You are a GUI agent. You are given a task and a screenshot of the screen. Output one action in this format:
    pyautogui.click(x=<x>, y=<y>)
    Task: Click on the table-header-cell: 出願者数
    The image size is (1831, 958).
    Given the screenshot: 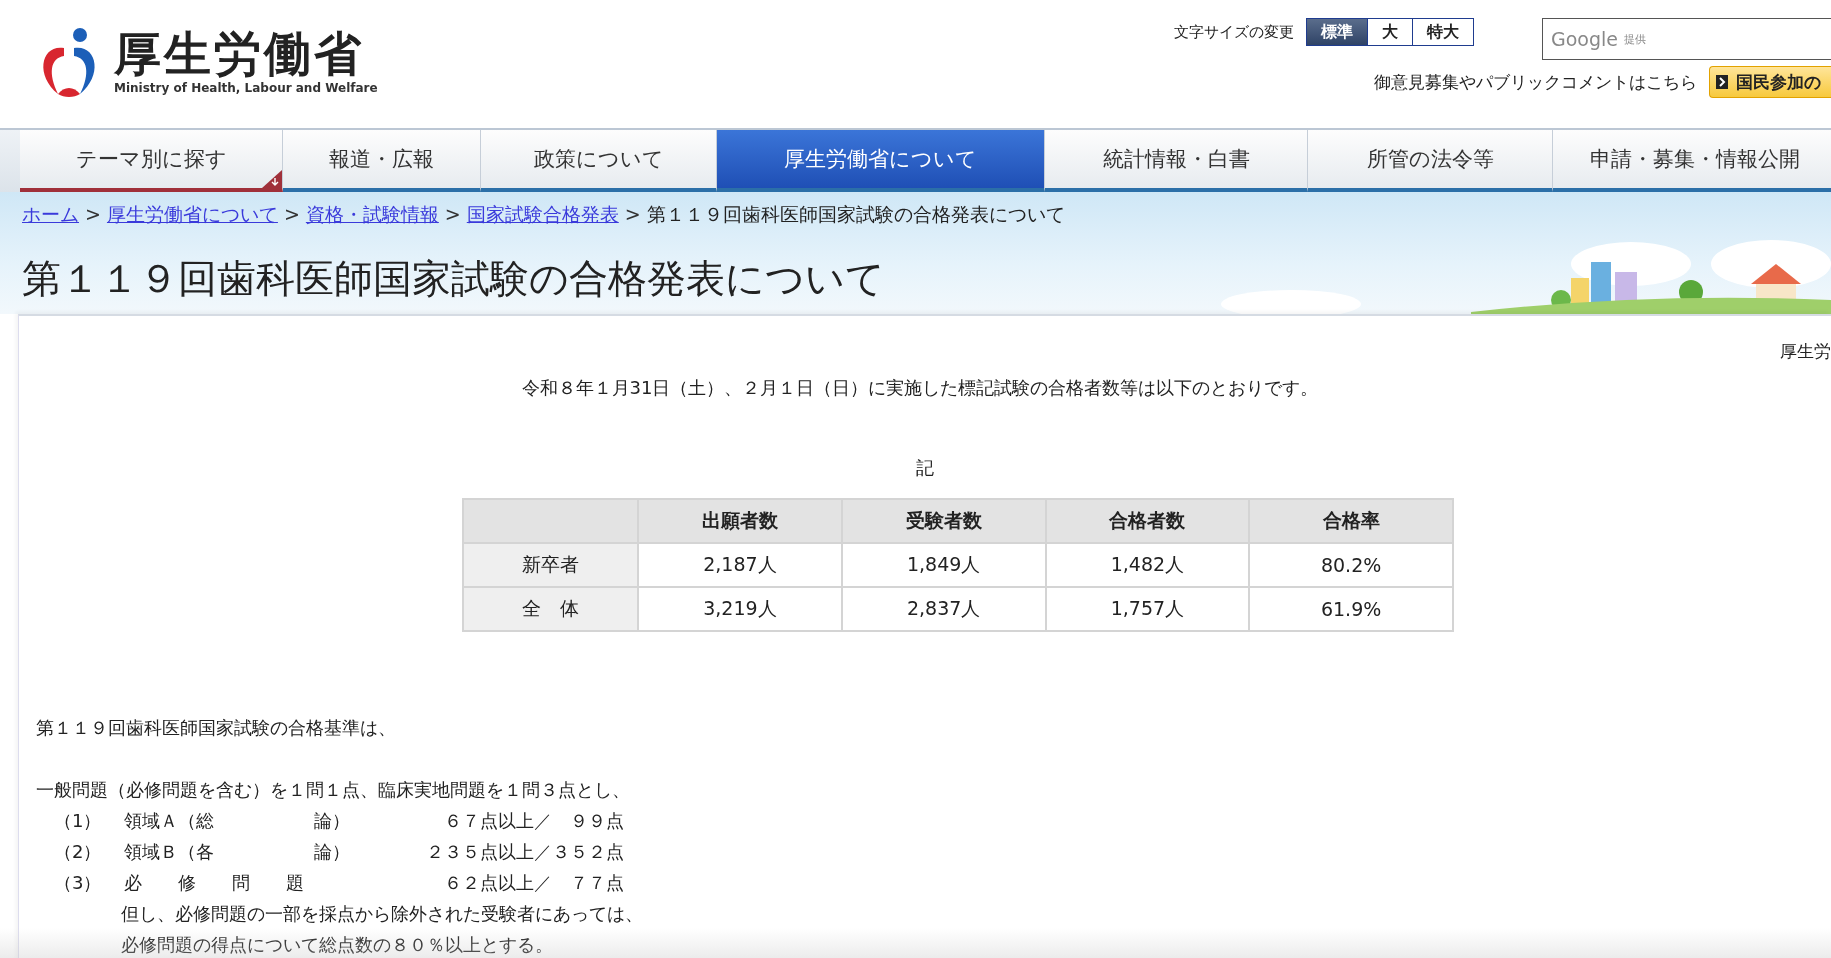 What is the action you would take?
    pyautogui.click(x=740, y=521)
    